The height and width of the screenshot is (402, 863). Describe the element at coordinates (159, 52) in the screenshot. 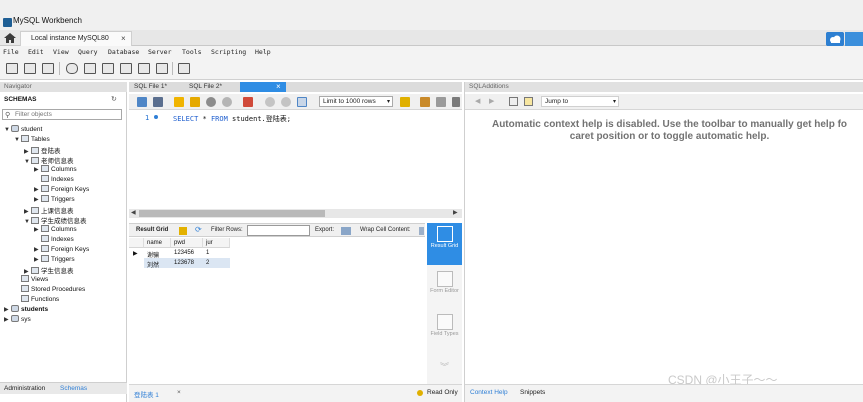

I see `menu-server: Server` at that location.